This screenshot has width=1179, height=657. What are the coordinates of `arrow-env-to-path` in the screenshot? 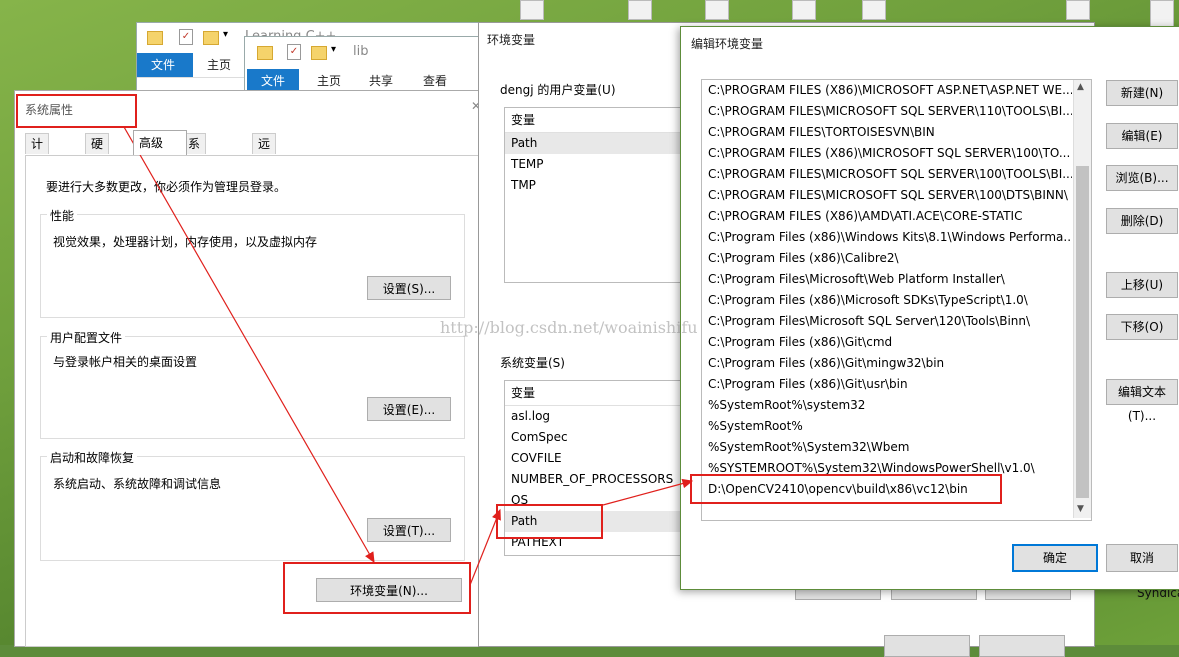 It's located at (485, 547).